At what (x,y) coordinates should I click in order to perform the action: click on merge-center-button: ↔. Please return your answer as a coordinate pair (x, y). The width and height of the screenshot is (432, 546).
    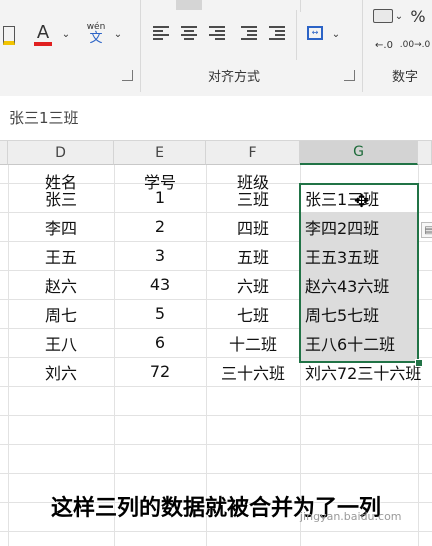
    Looking at the image, I should click on (315, 33).